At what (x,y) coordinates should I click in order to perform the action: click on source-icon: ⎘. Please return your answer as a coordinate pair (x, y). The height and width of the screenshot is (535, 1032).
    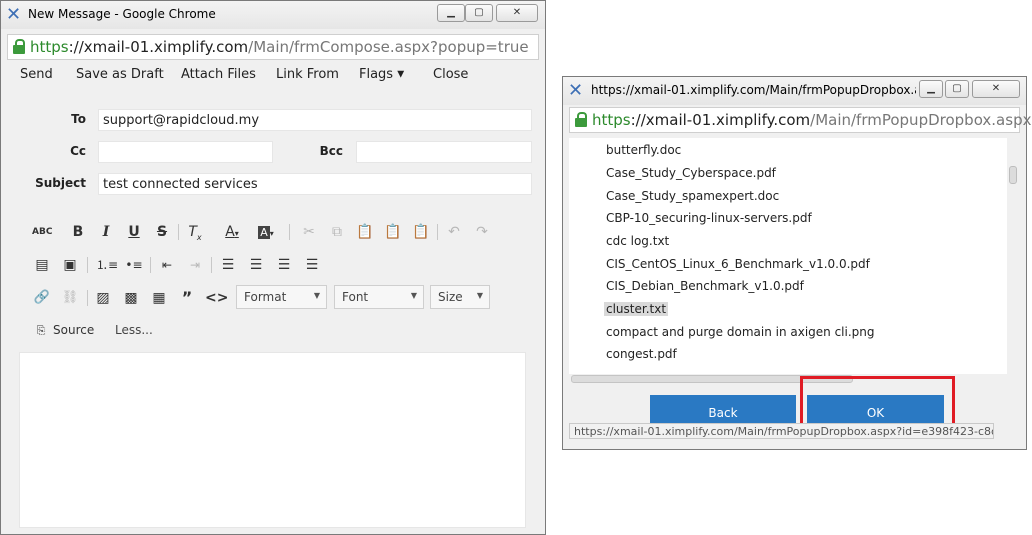
    Looking at the image, I should click on (41, 330).